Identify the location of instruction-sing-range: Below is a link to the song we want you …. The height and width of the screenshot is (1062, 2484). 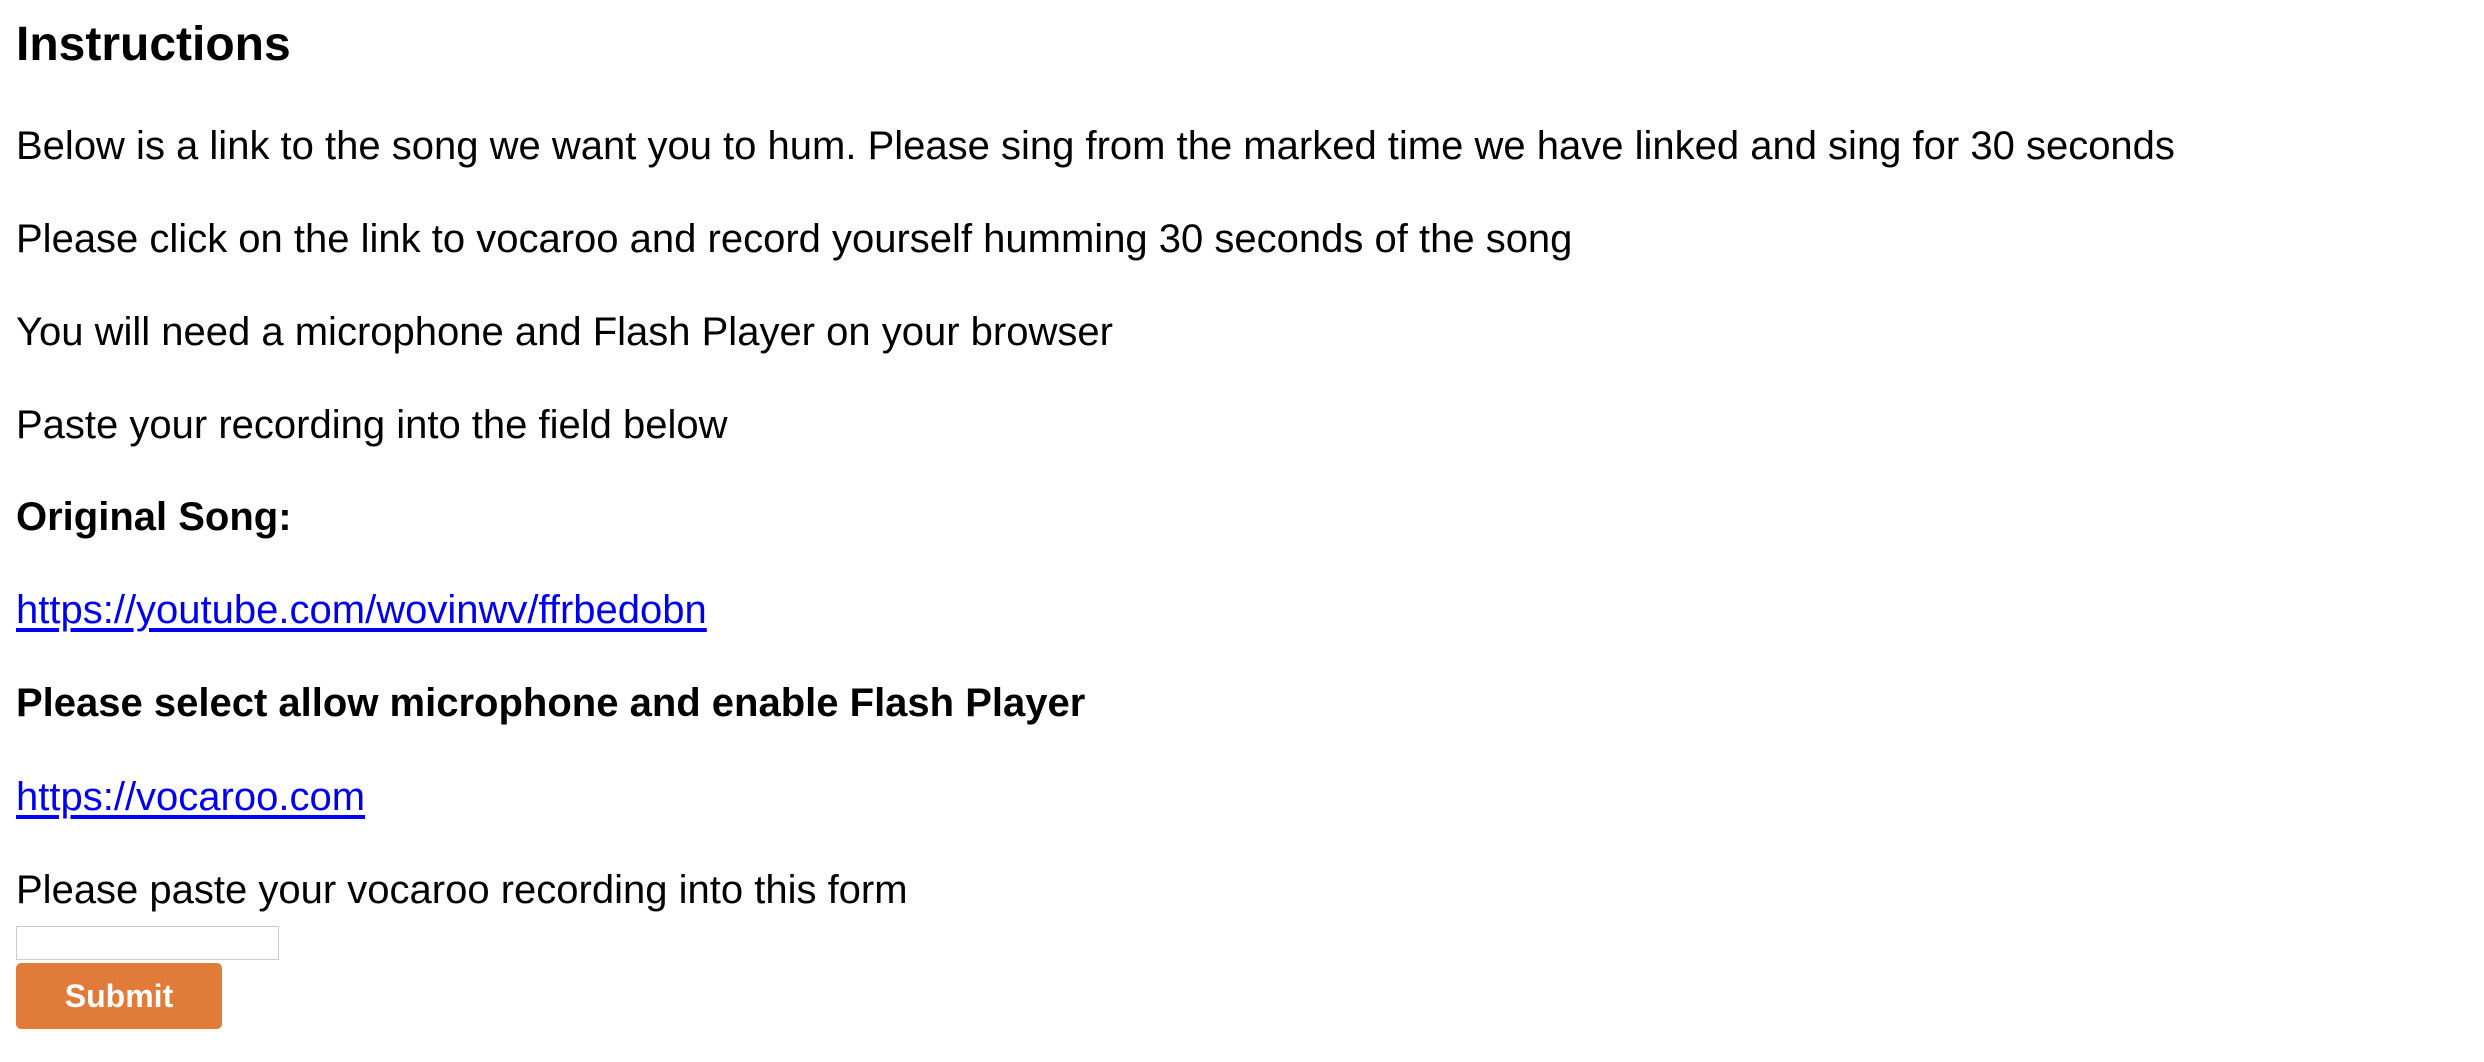
(1095, 146).